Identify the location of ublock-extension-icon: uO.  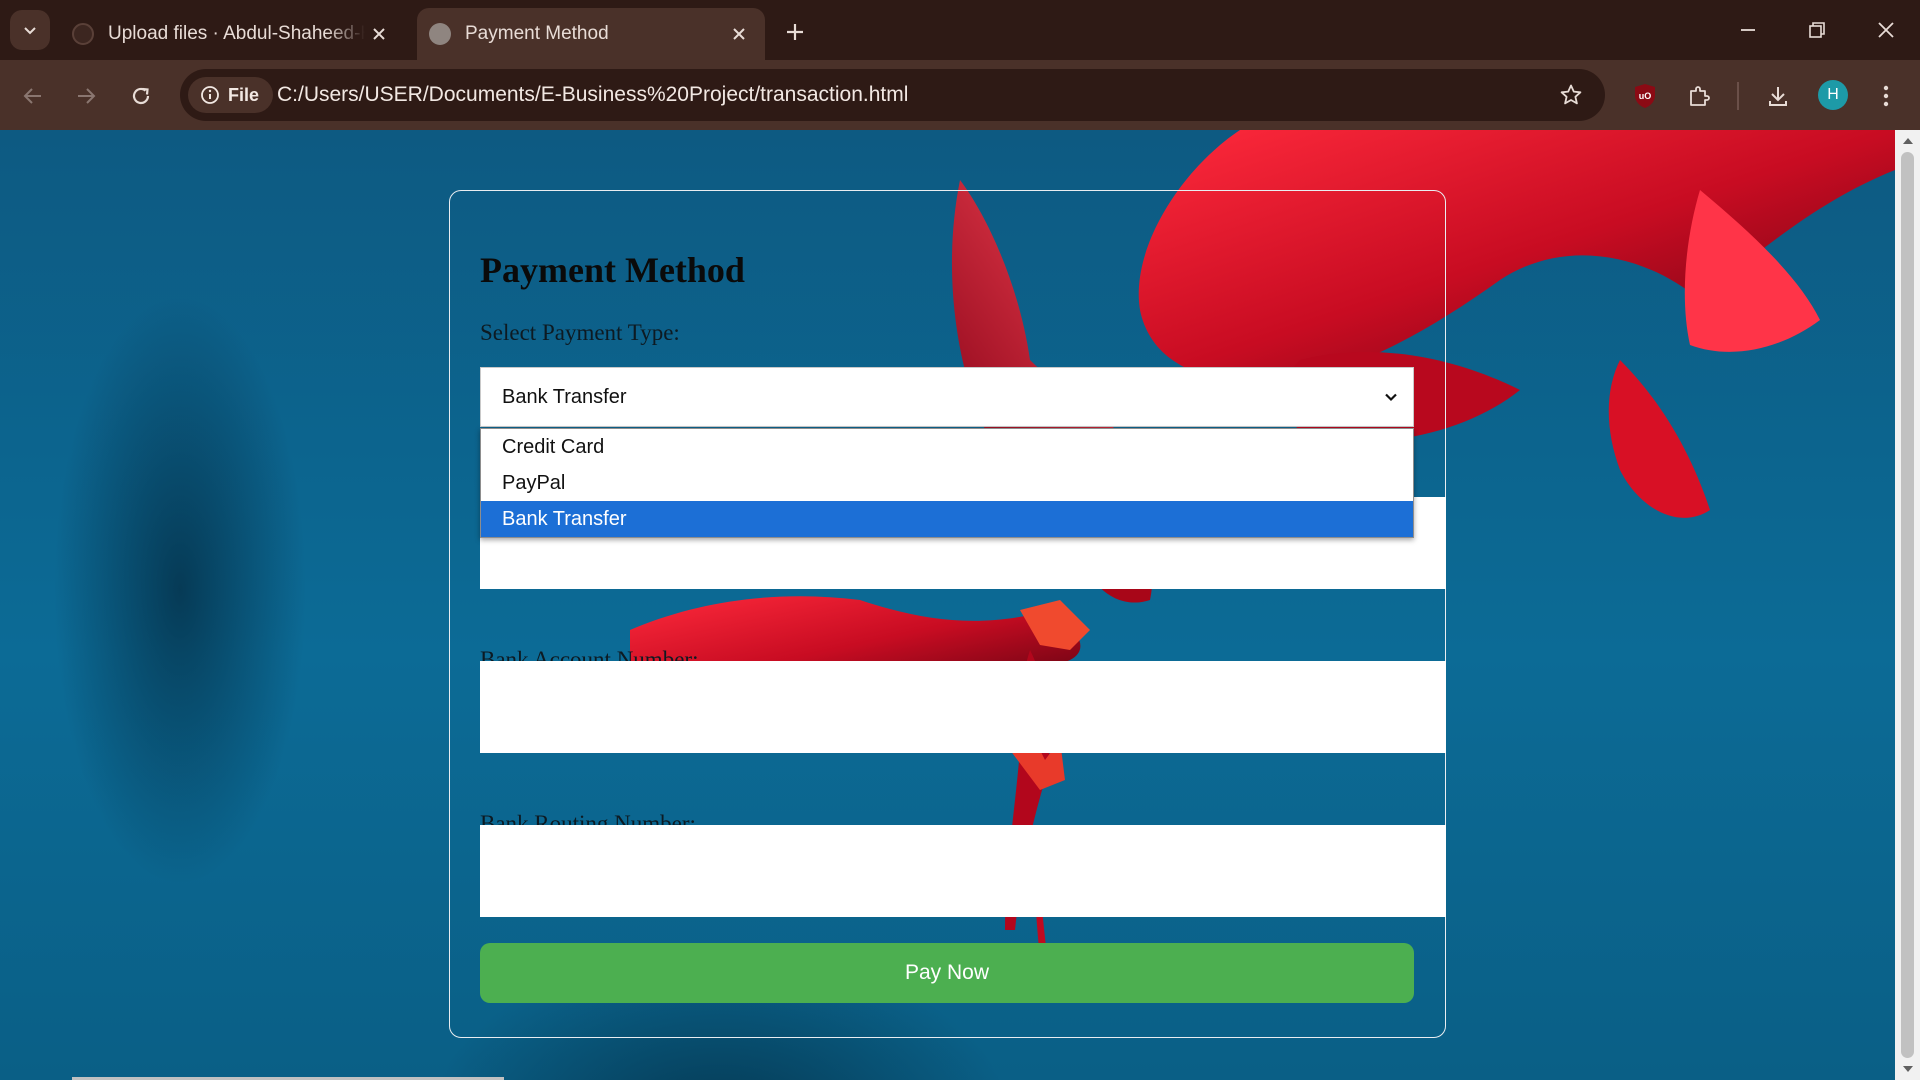
(1645, 96).